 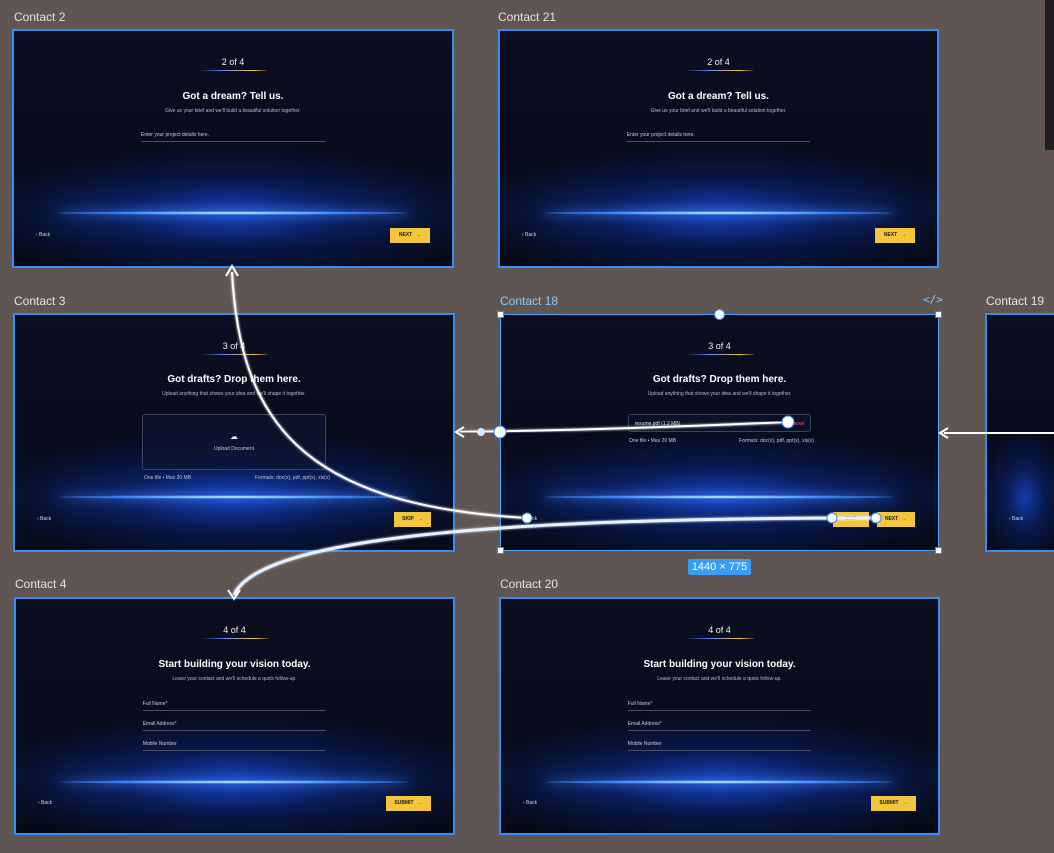 I want to click on uploaded-file-chip: resume.pdf (1.2 MB) Remove, so click(x=719, y=423).